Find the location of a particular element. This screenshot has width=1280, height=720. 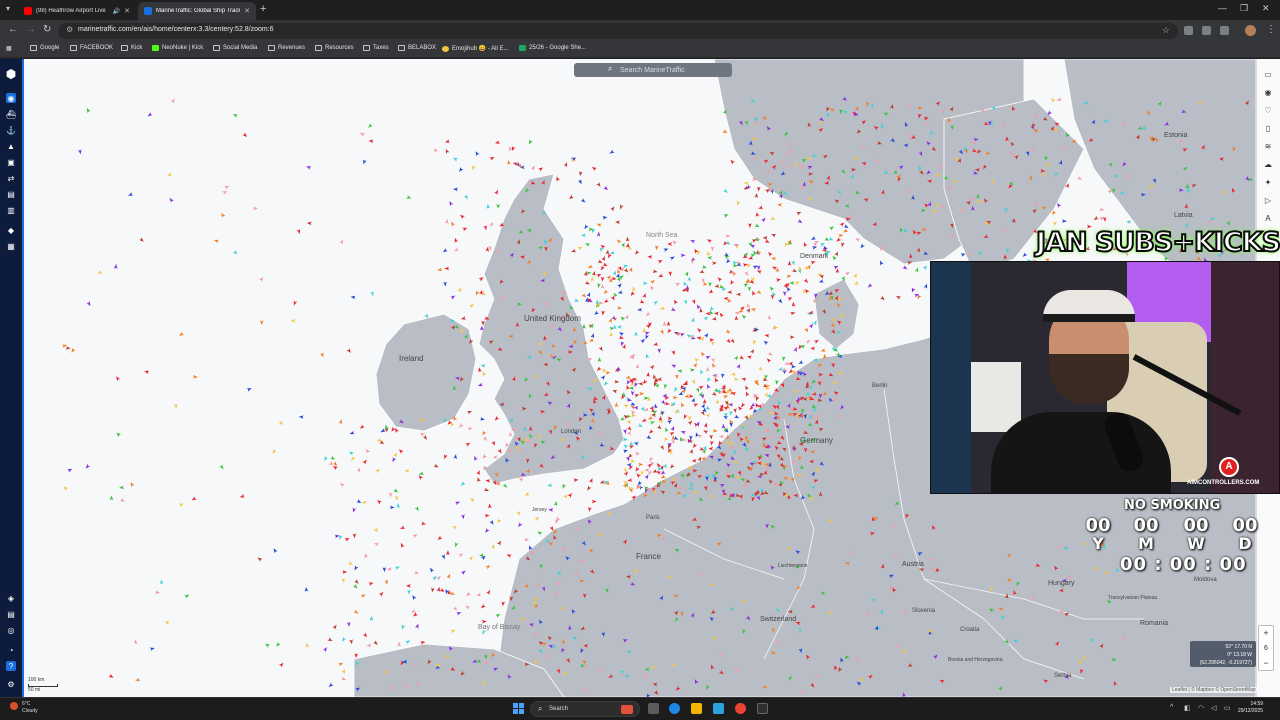

reload-icon: ↻ is located at coordinates (47, 29).